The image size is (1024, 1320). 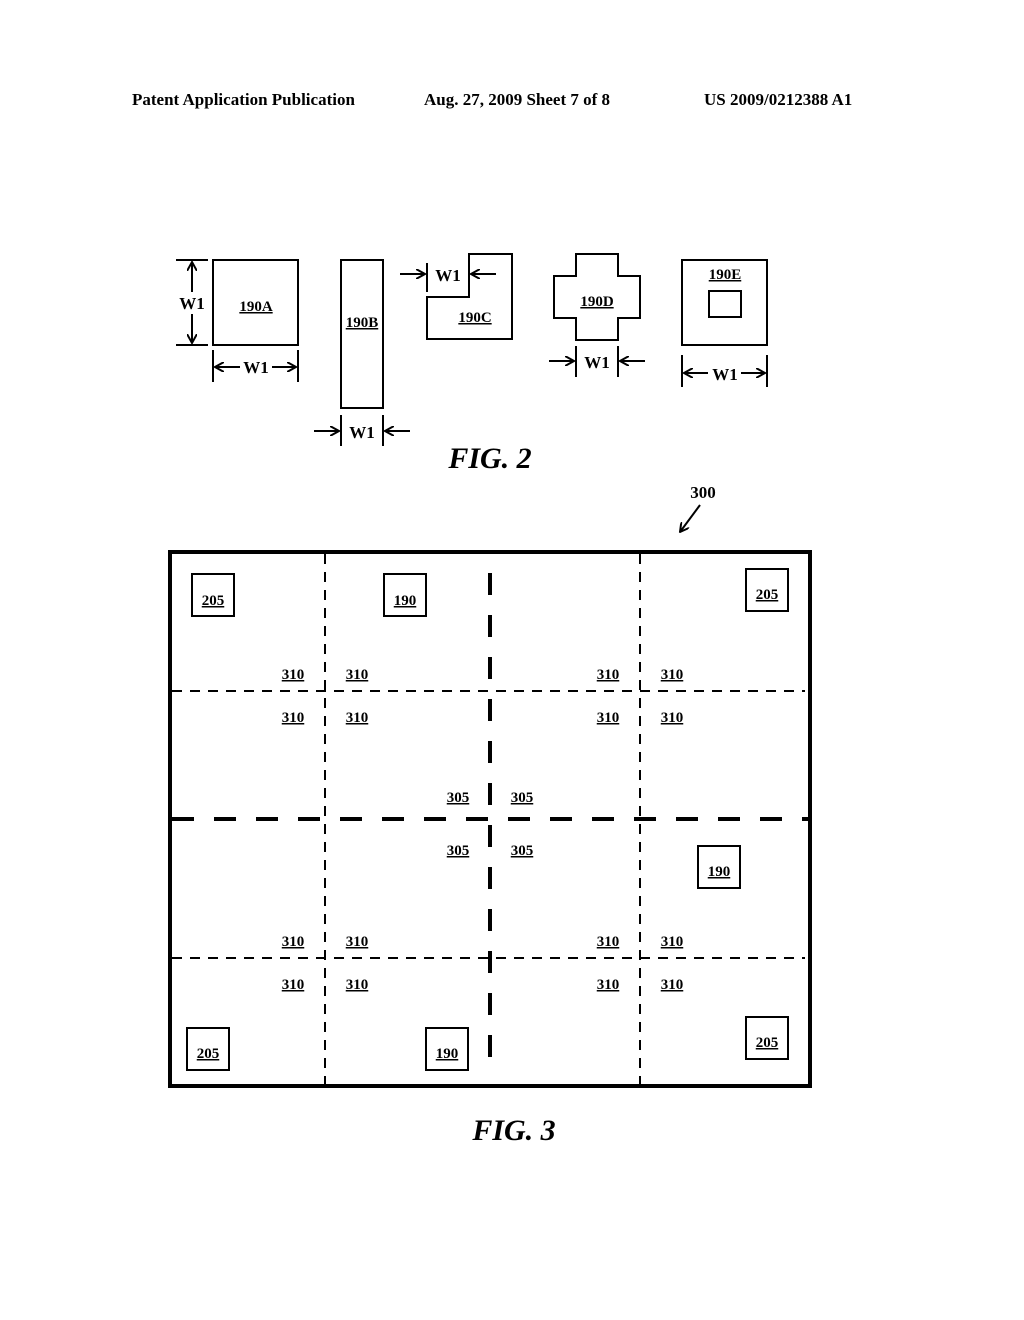 What do you see at coordinates (474, 318) in the screenshot?
I see `label-190c: 190C` at bounding box center [474, 318].